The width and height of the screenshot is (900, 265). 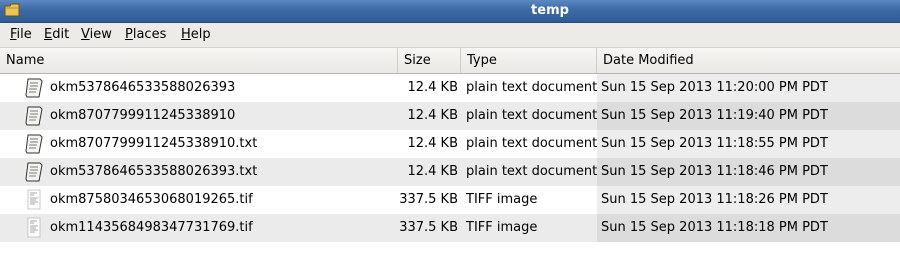 I want to click on menu-help: Help, so click(x=196, y=34).